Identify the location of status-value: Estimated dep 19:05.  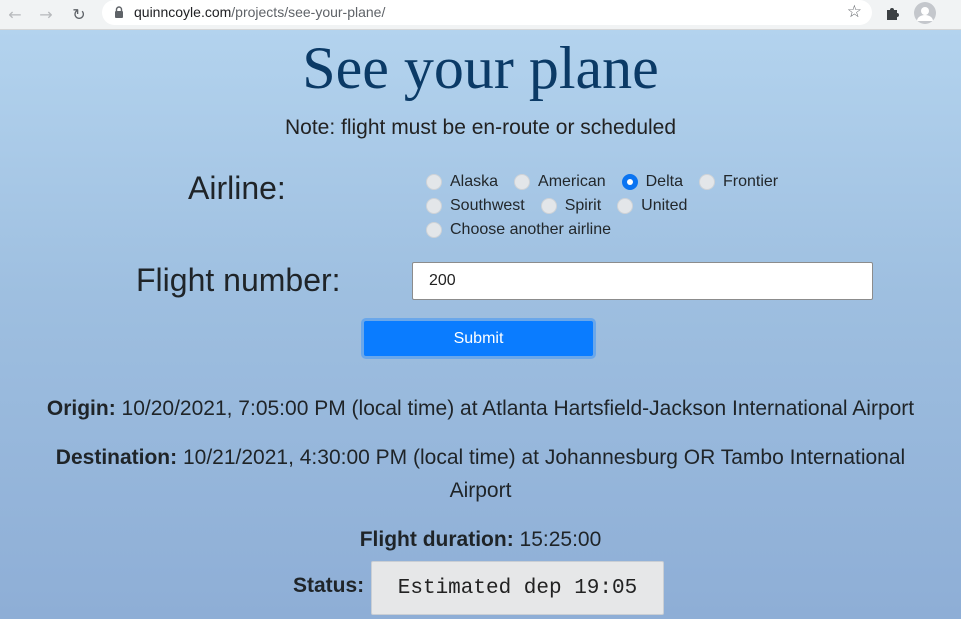
(517, 588).